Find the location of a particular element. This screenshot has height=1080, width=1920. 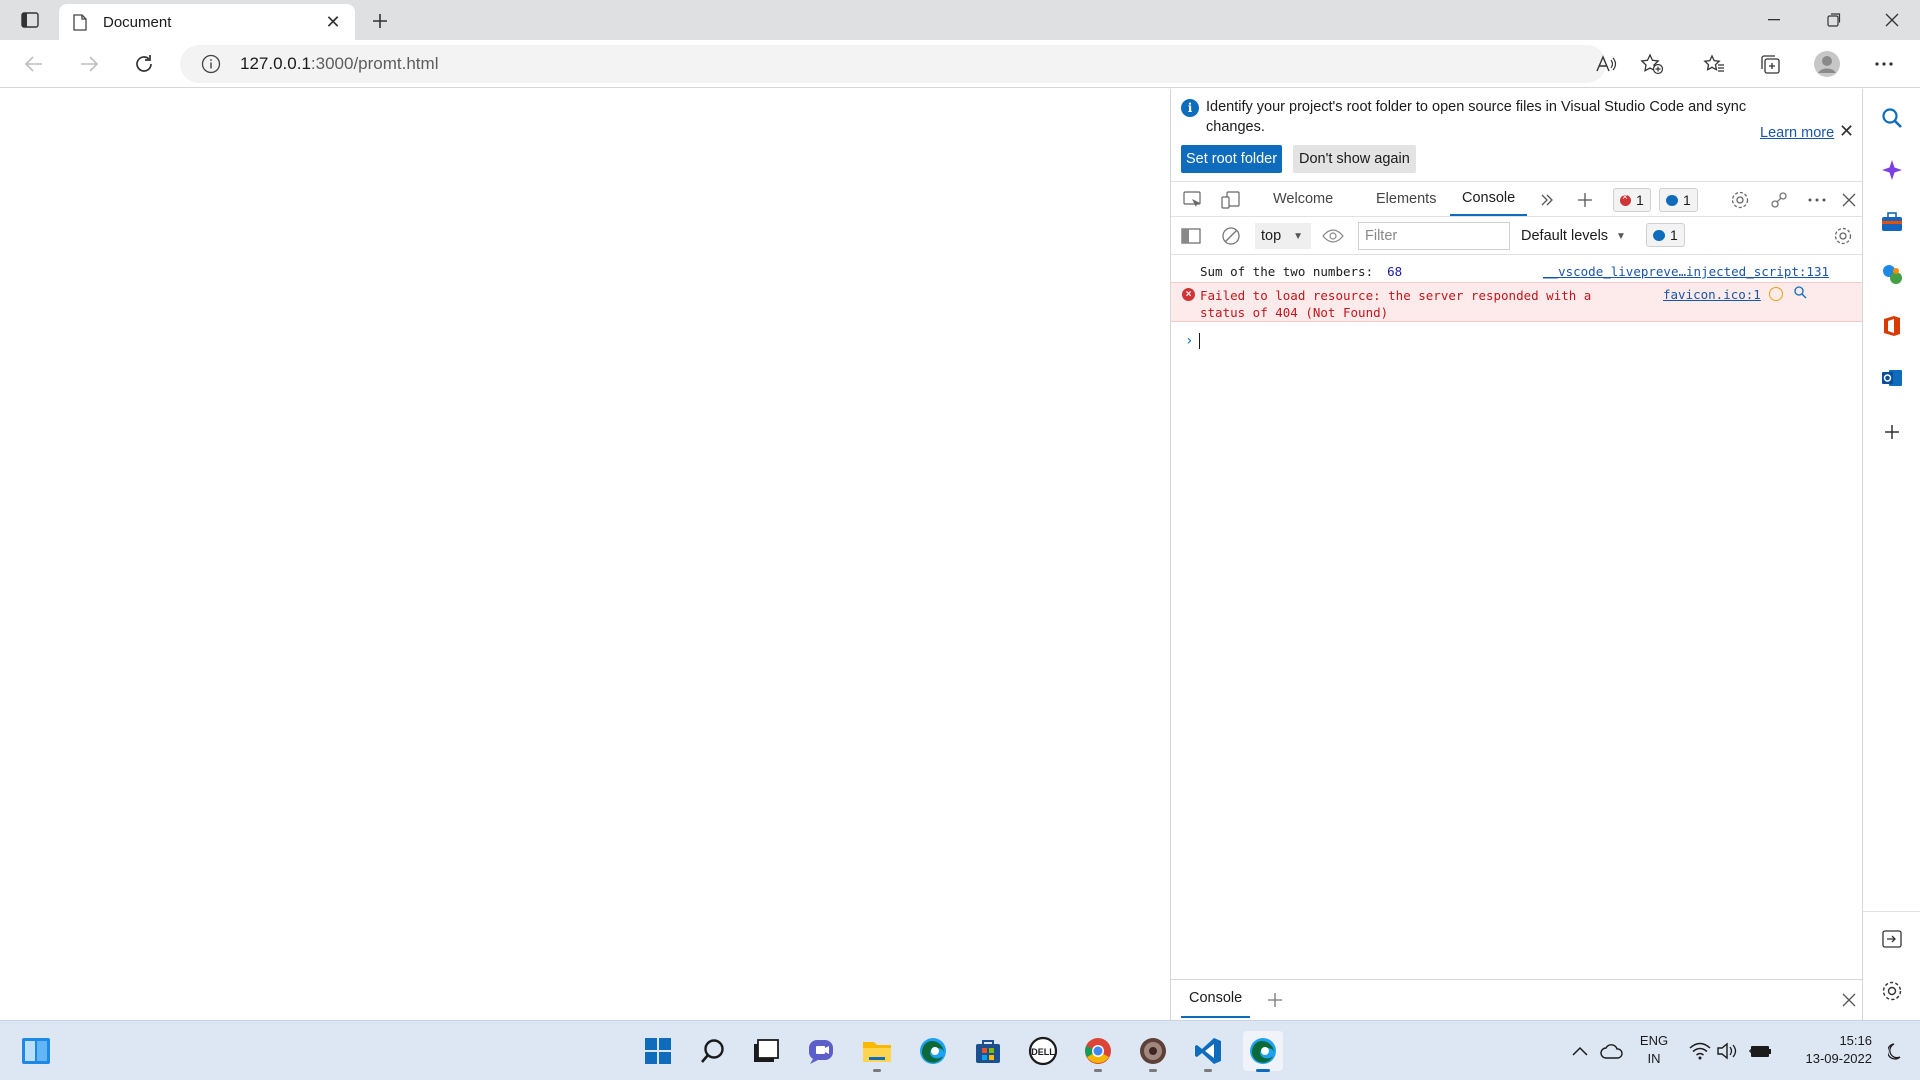

task-view-icon is located at coordinates (766, 1051).